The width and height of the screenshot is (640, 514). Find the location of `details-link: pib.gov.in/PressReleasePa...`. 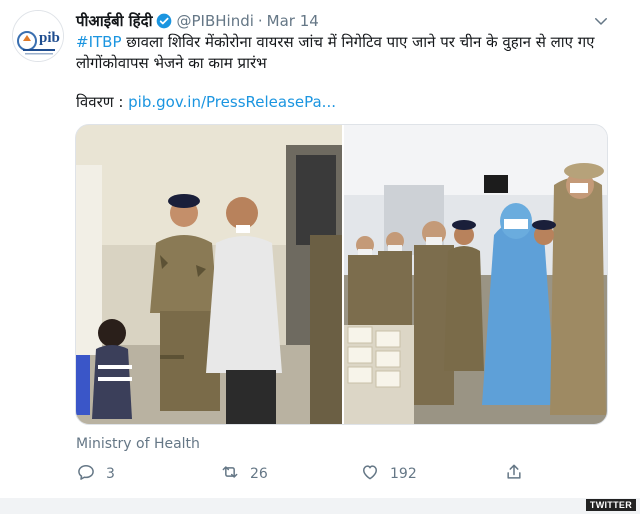

details-link: pib.gov.in/PressReleasePa... is located at coordinates (232, 102).